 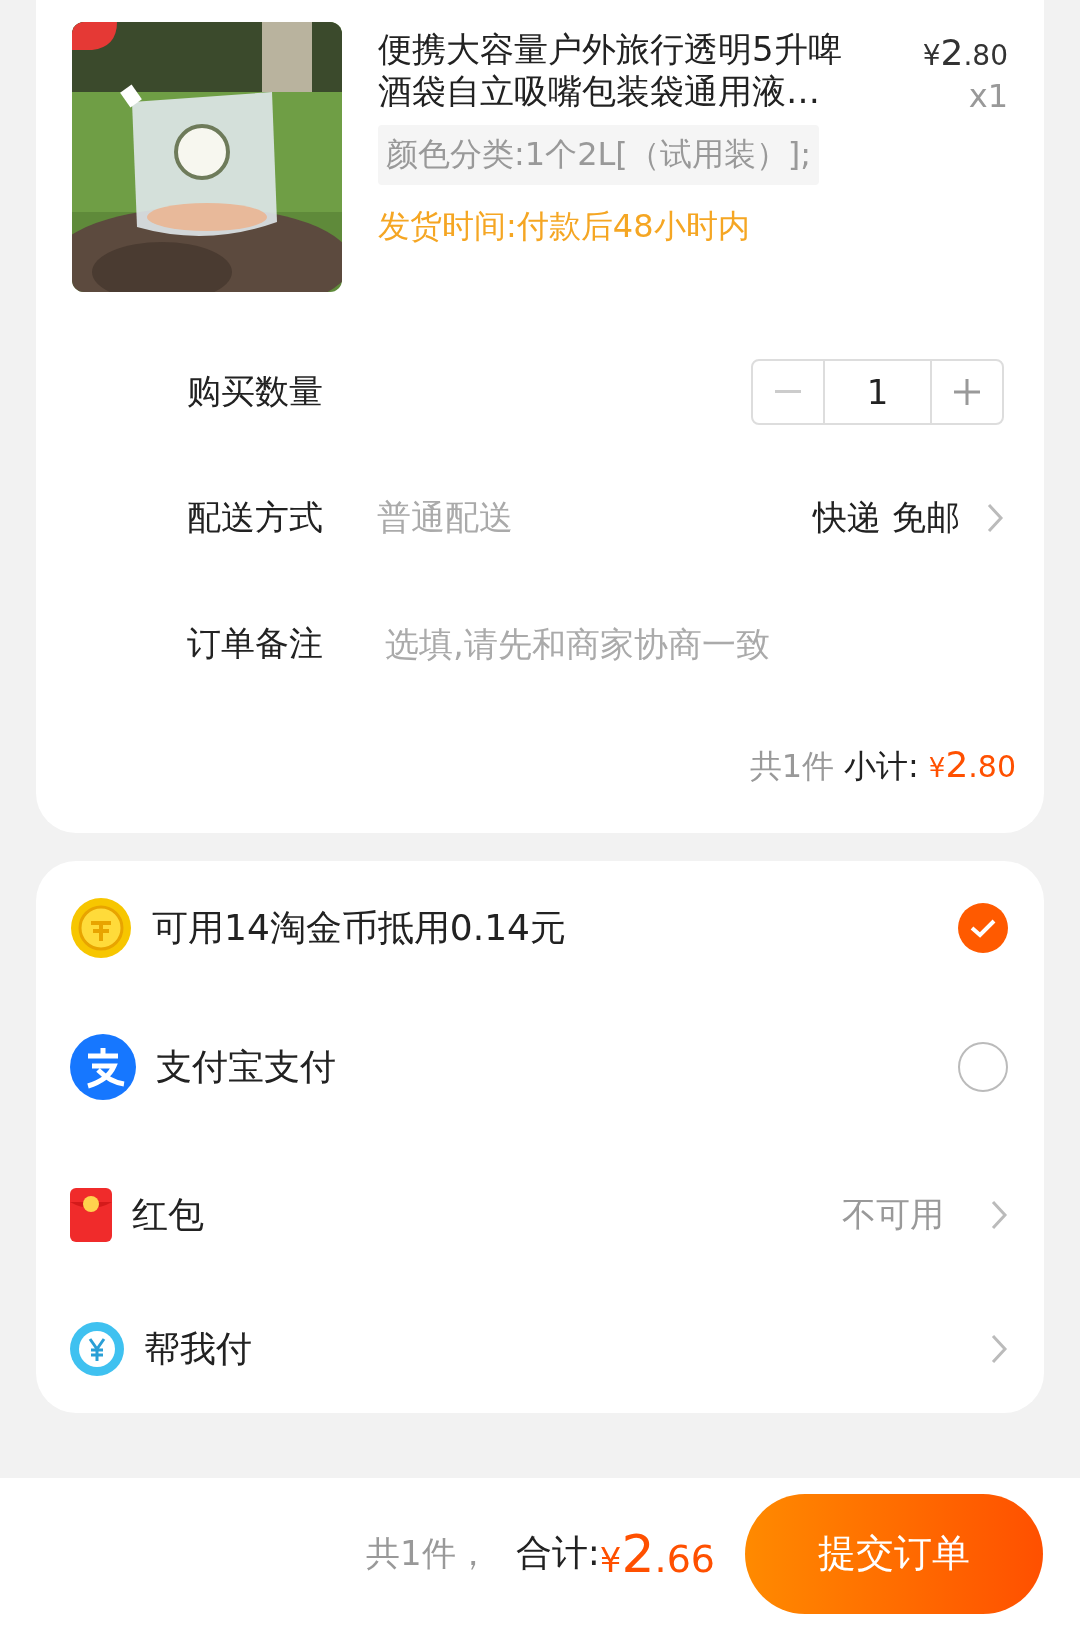 I want to click on payment-label: 红包, so click(x=168, y=1214).